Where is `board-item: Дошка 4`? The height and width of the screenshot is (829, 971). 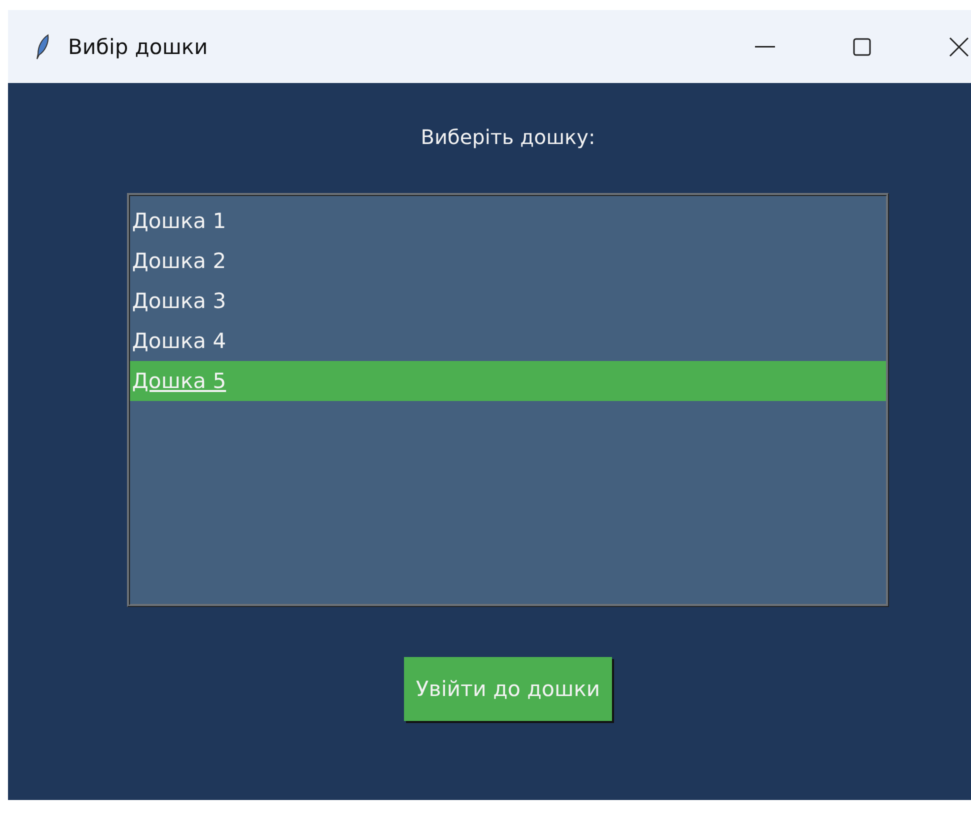 board-item: Дошка 4 is located at coordinates (508, 341).